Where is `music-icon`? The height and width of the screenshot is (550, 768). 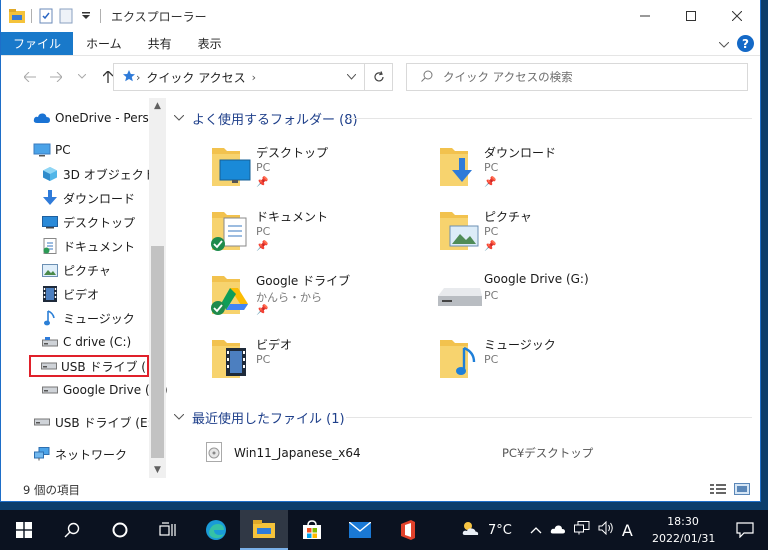 music-icon is located at coordinates (50, 318).